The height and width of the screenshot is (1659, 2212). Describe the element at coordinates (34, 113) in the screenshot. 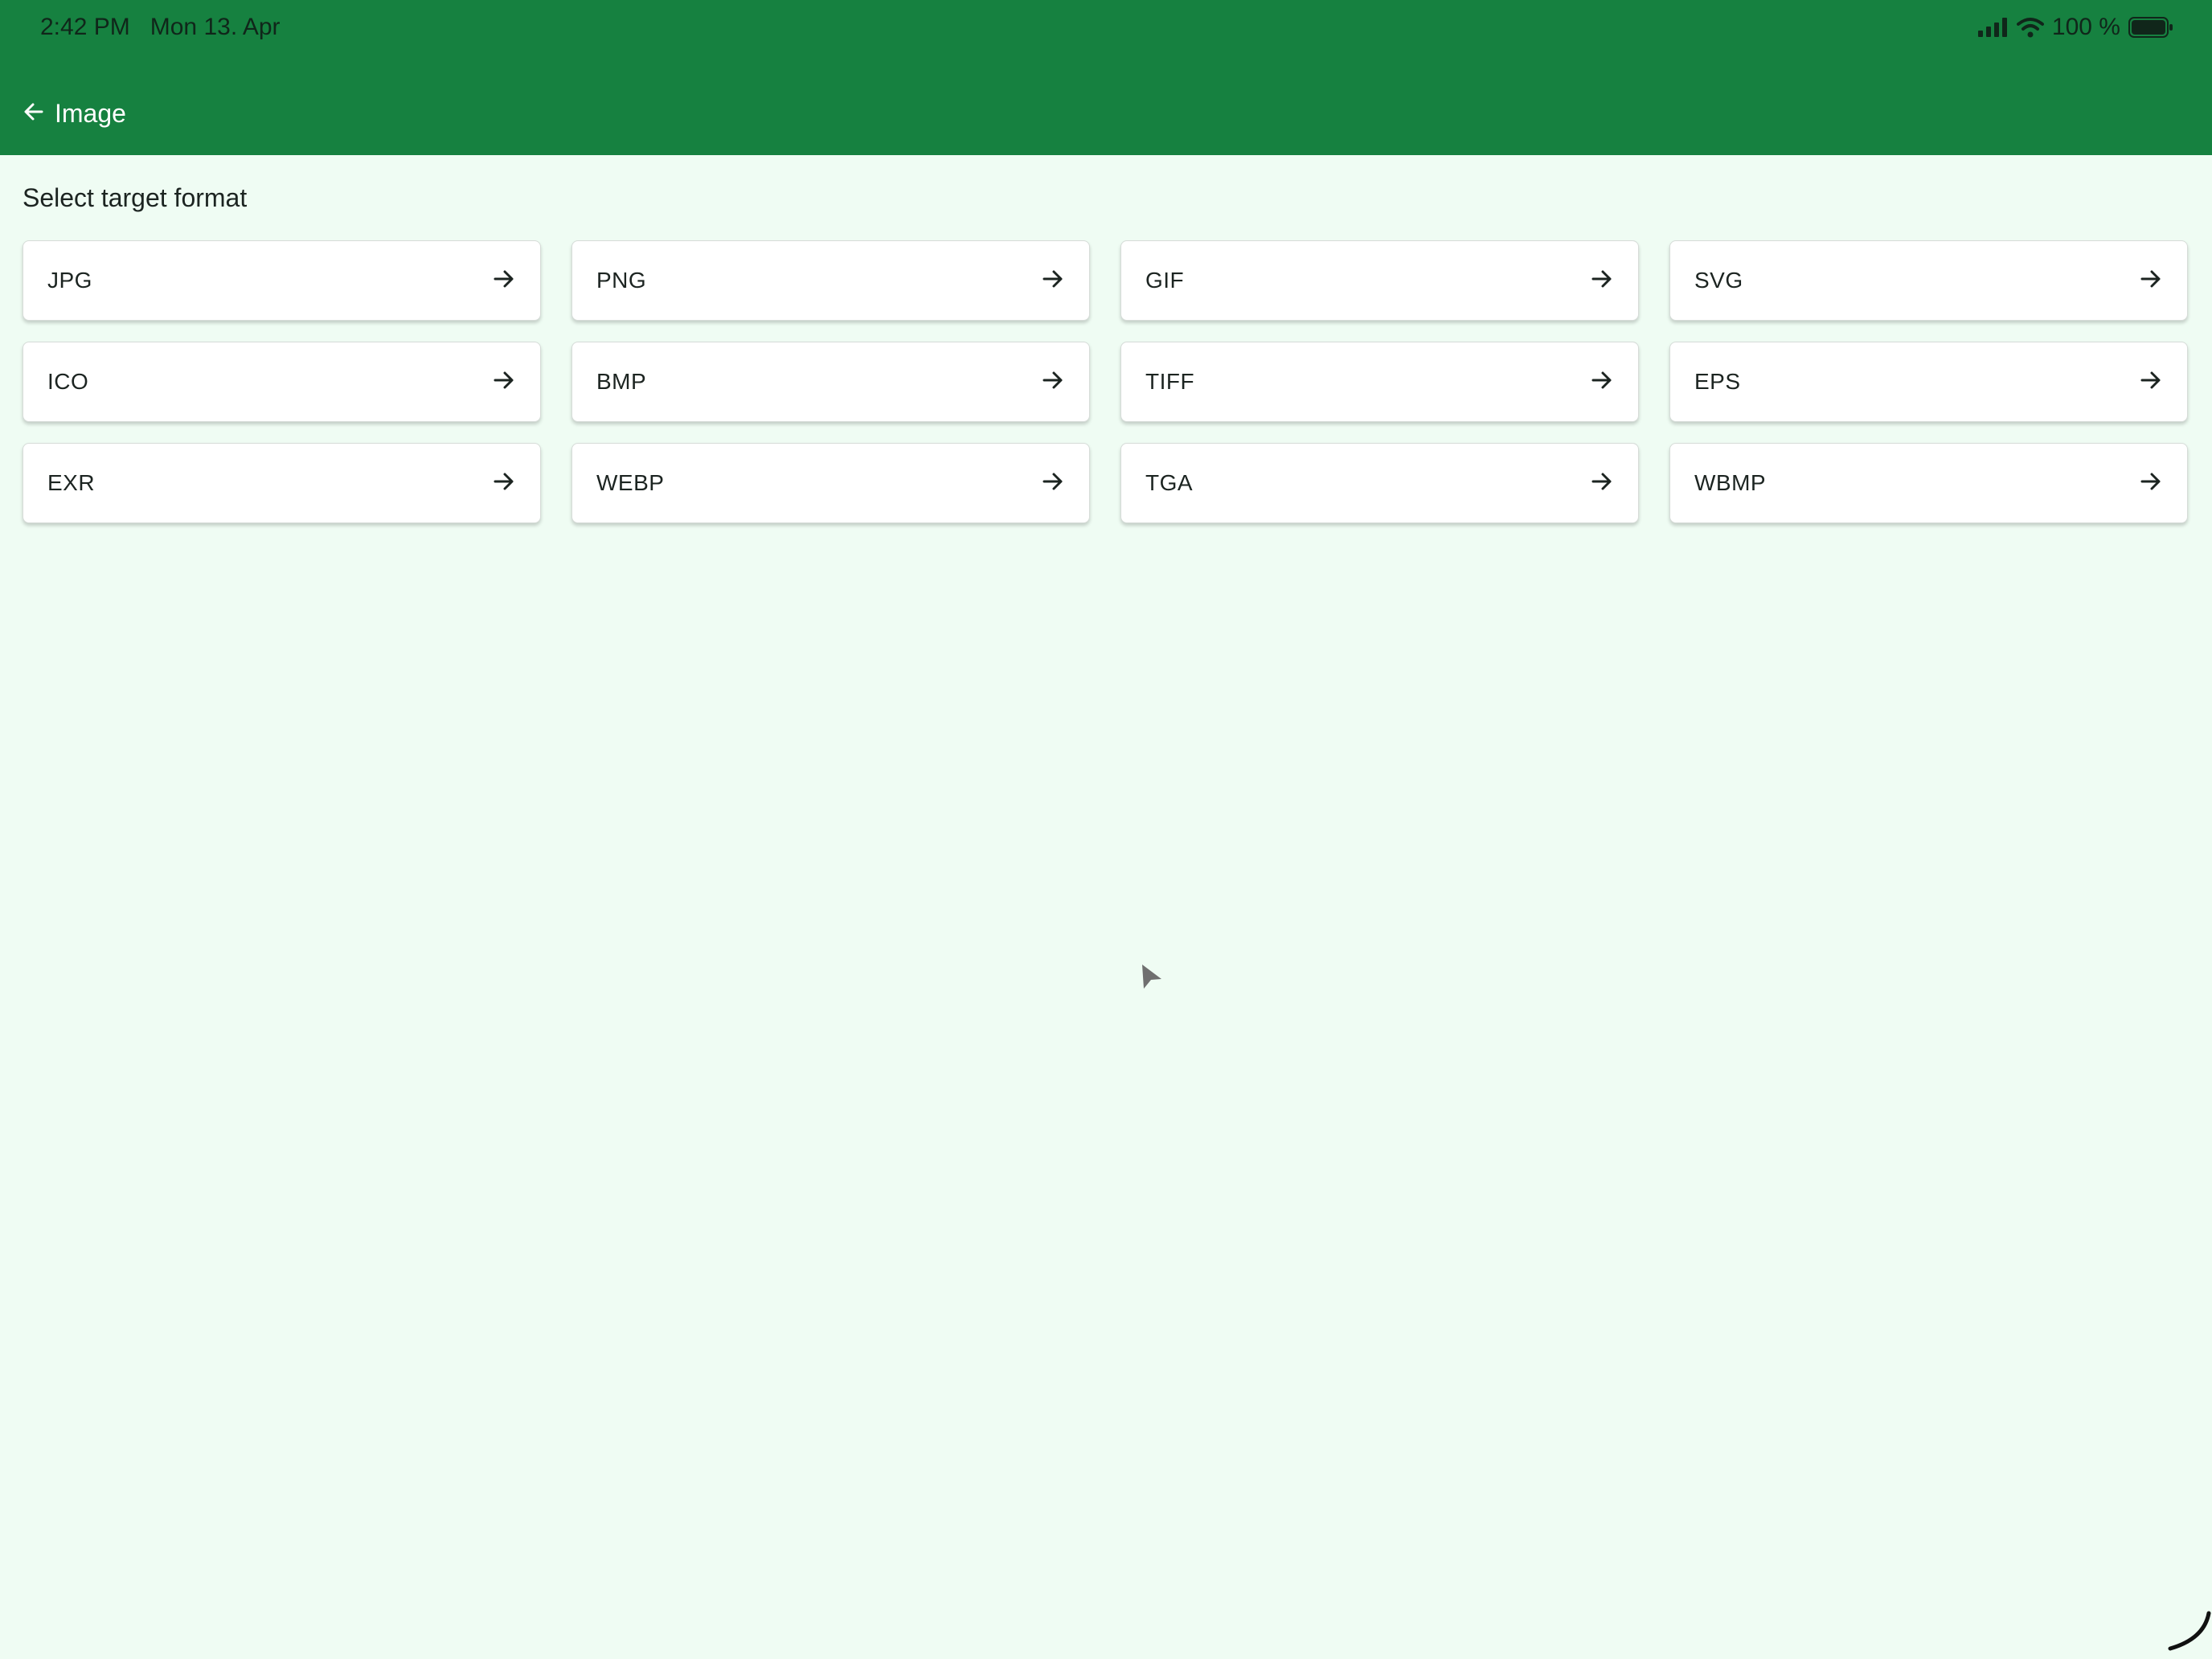

I see `arrow-left-icon` at that location.